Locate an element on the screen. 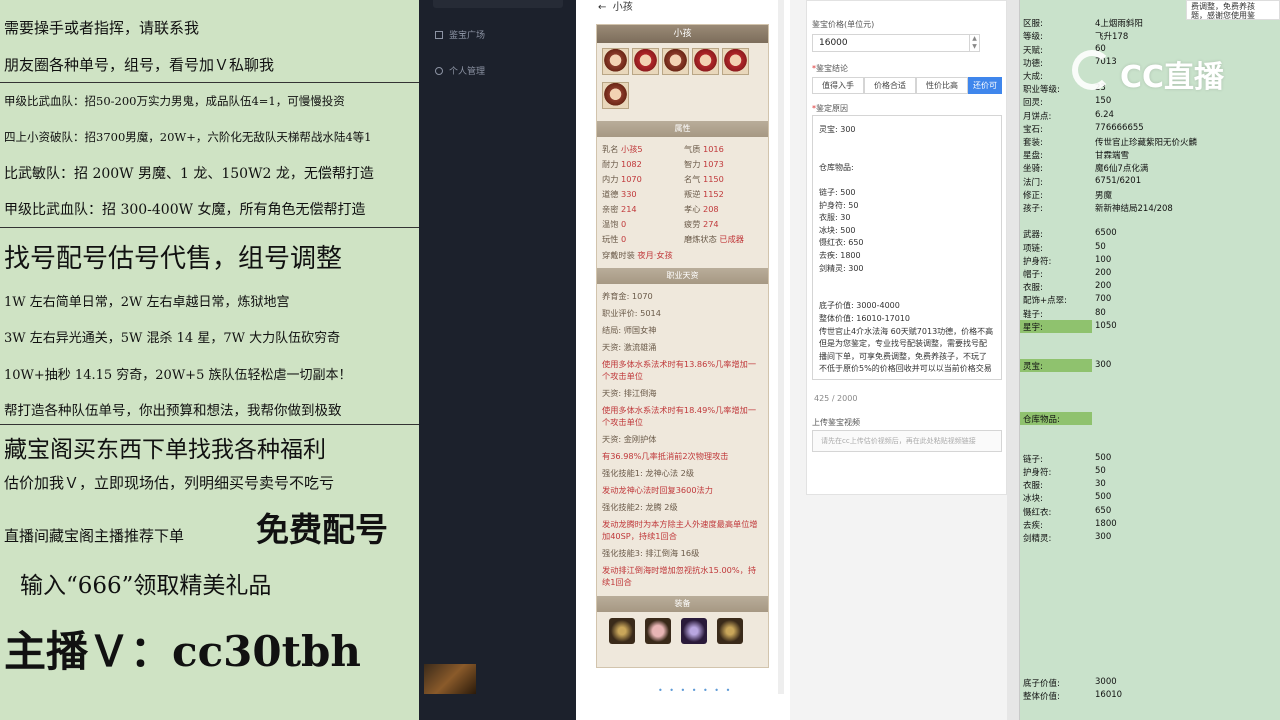  sheet-value-cell: 新新神结局214/208 is located at coordinates (1134, 208).